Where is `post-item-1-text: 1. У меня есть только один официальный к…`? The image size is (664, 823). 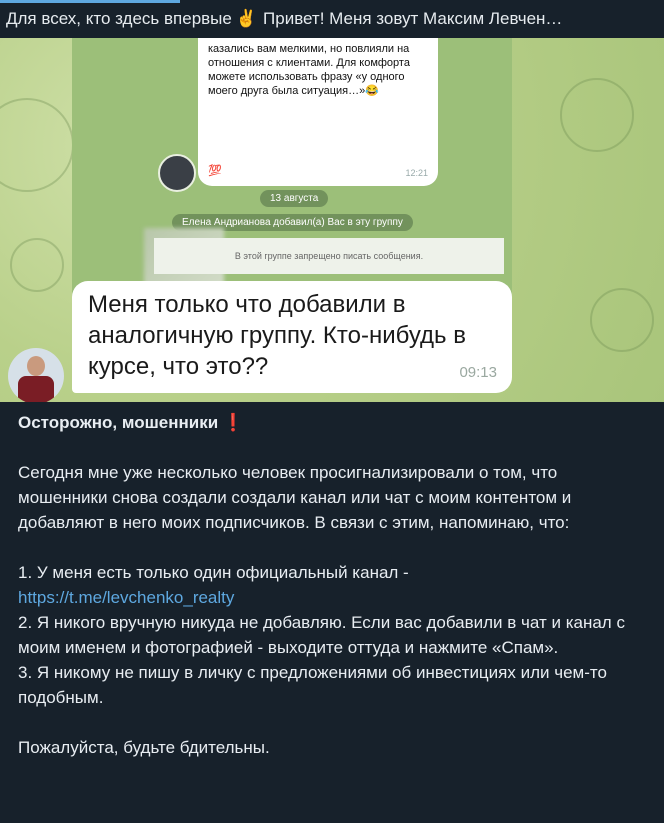
post-item-1-text: 1. У меня есть только один официальный к… is located at coordinates (213, 572).